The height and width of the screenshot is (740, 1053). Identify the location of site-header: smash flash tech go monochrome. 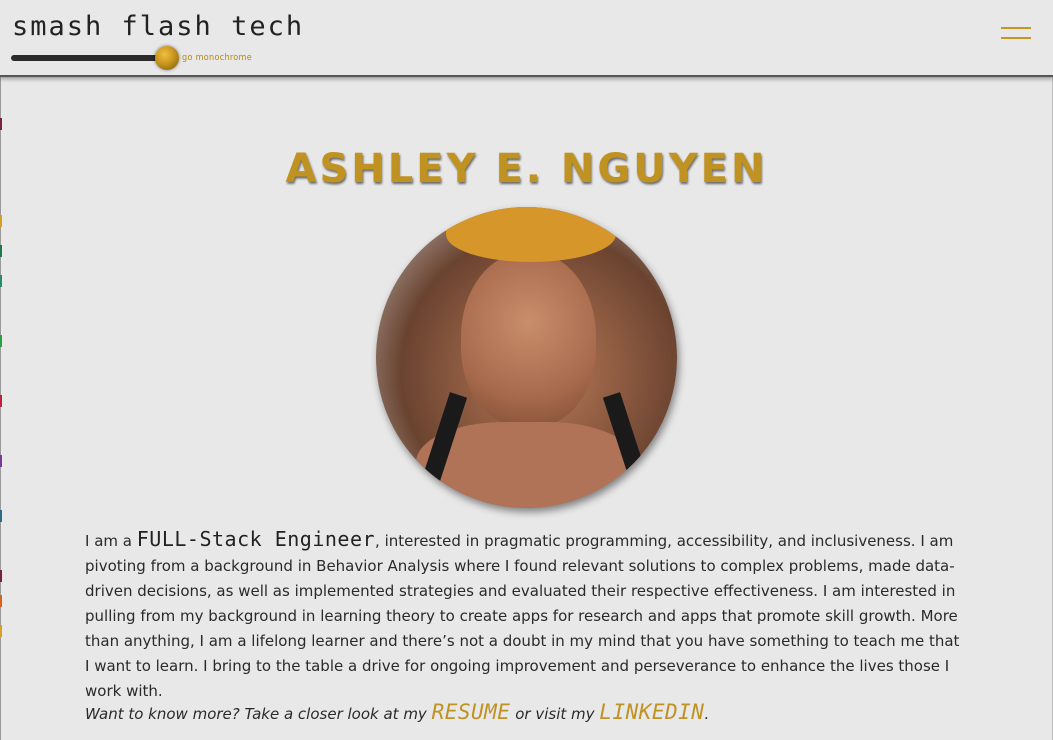
(526, 38).